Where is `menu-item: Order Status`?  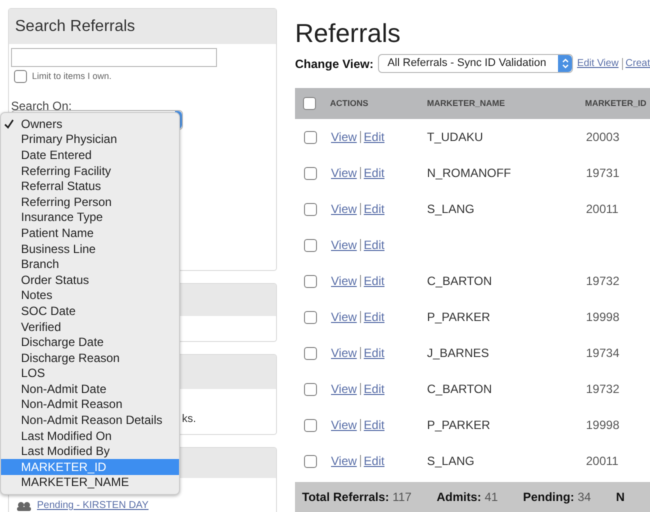
menu-item: Order Status is located at coordinates (90, 280).